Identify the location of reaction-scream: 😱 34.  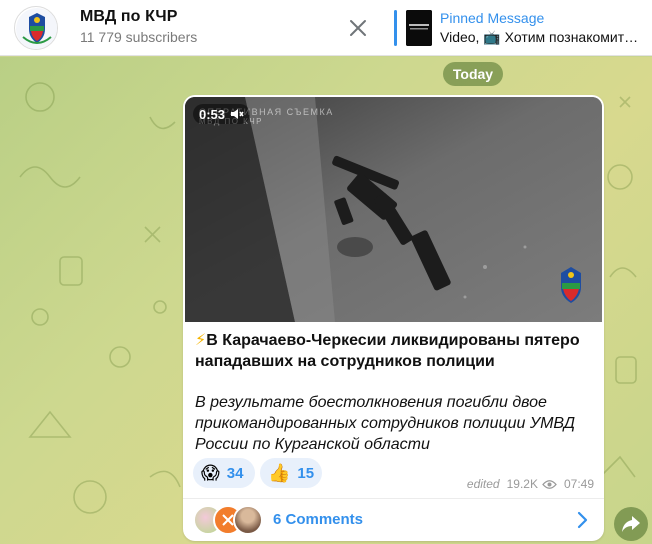
(224, 473).